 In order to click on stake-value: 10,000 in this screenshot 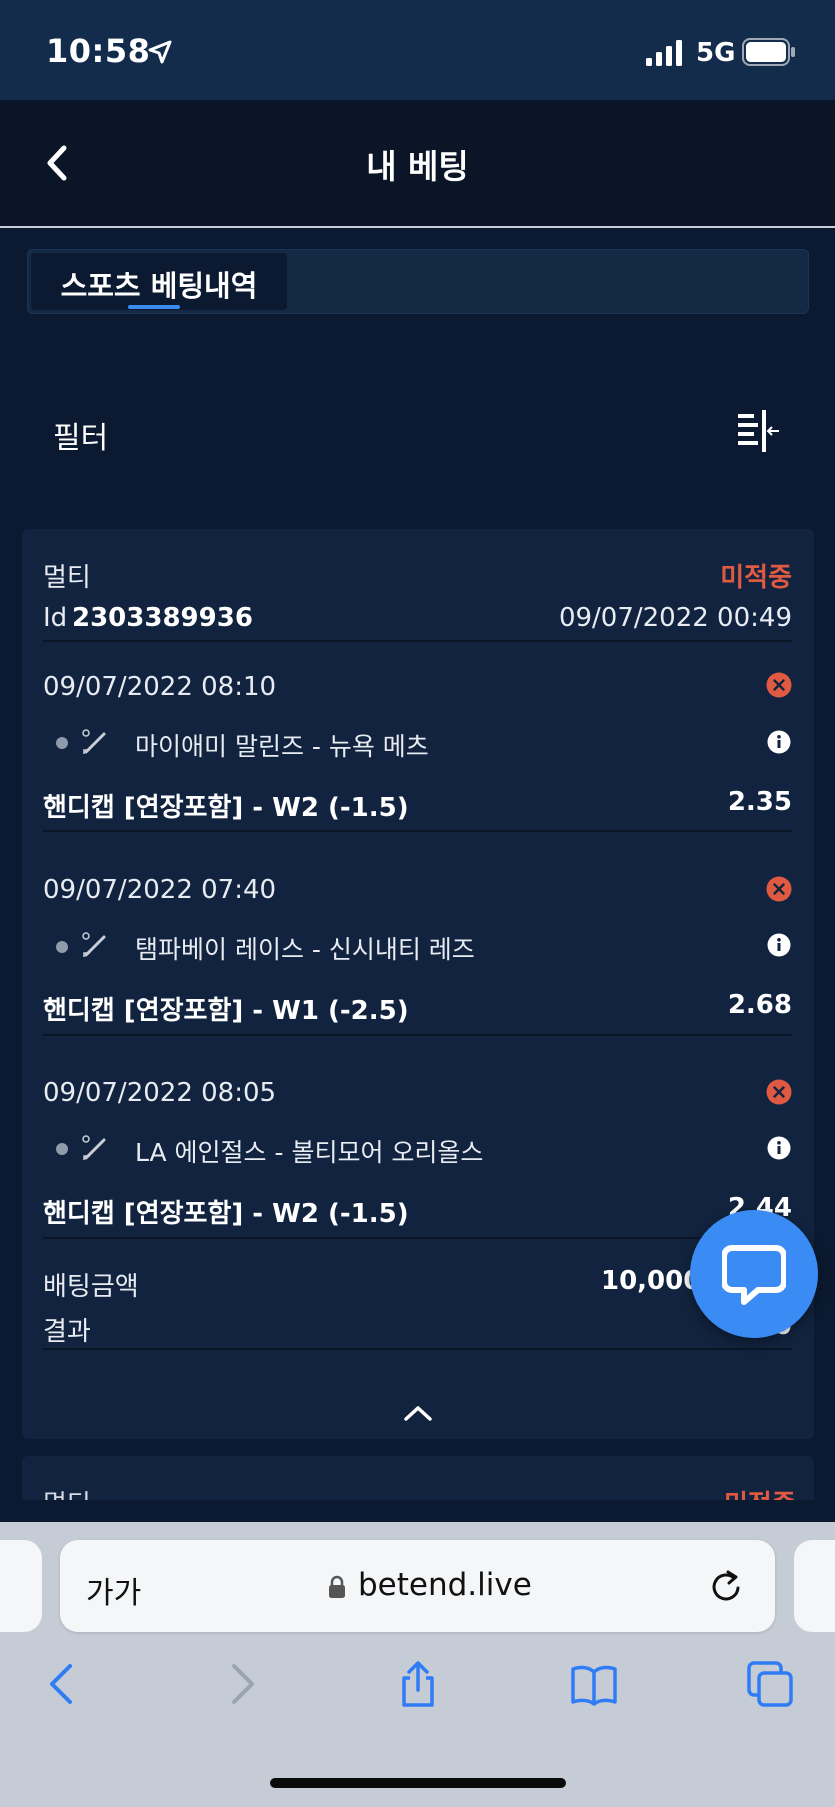, I will do `click(651, 1281)`.